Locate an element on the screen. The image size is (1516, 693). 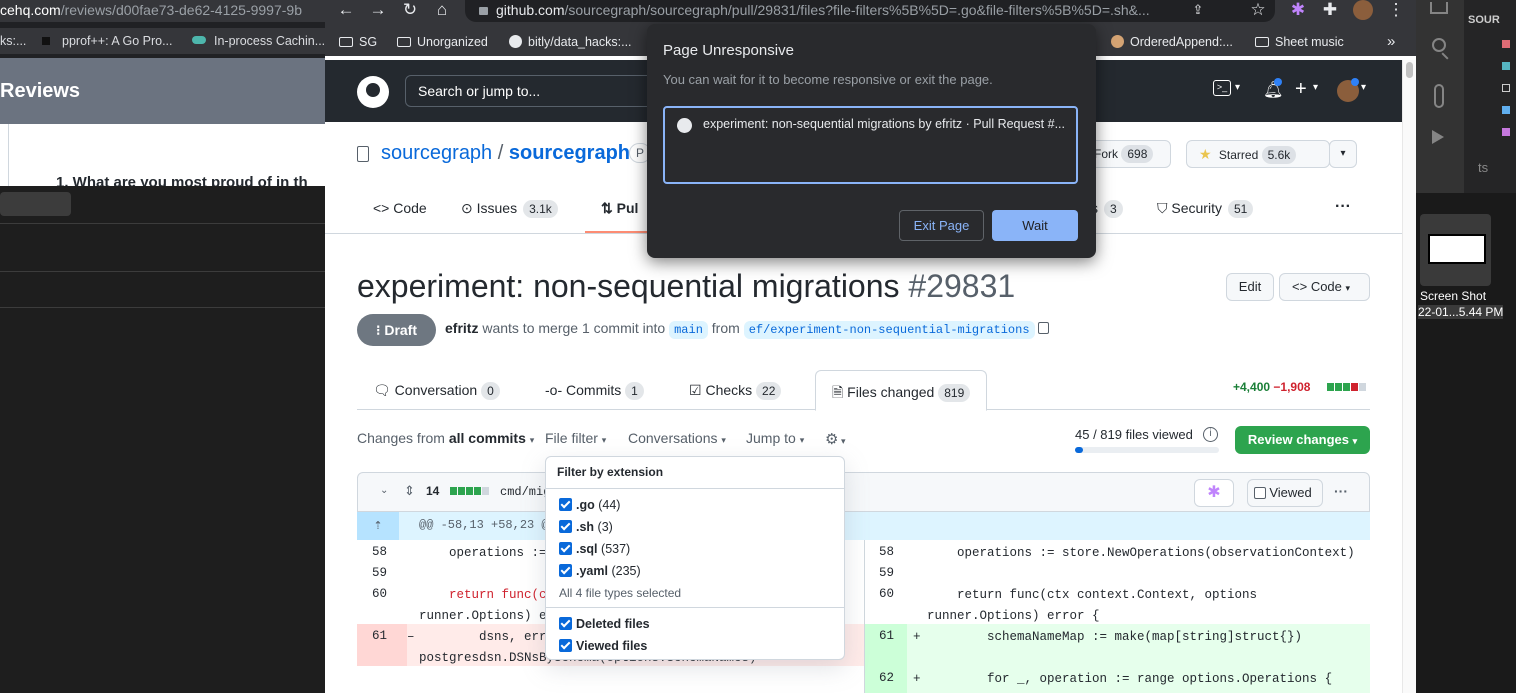
viewed-files-label: Viewed files is located at coordinates (611, 646).